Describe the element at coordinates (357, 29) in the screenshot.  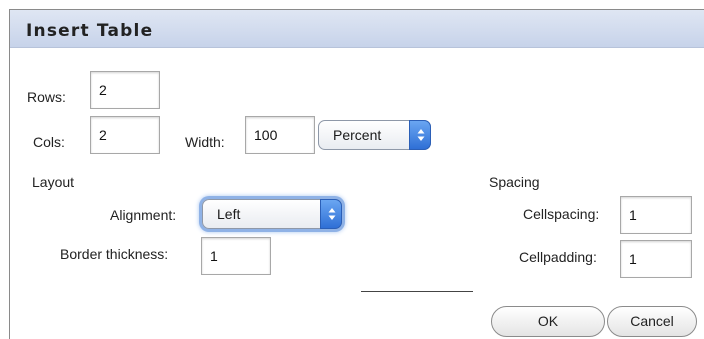
I see `dialog-titlebar: Insert Table` at that location.